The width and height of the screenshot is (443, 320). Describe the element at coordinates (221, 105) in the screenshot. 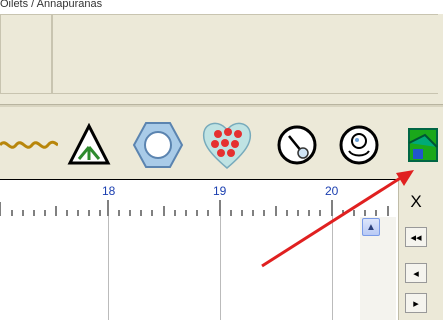

I see `toolbar-separator` at that location.